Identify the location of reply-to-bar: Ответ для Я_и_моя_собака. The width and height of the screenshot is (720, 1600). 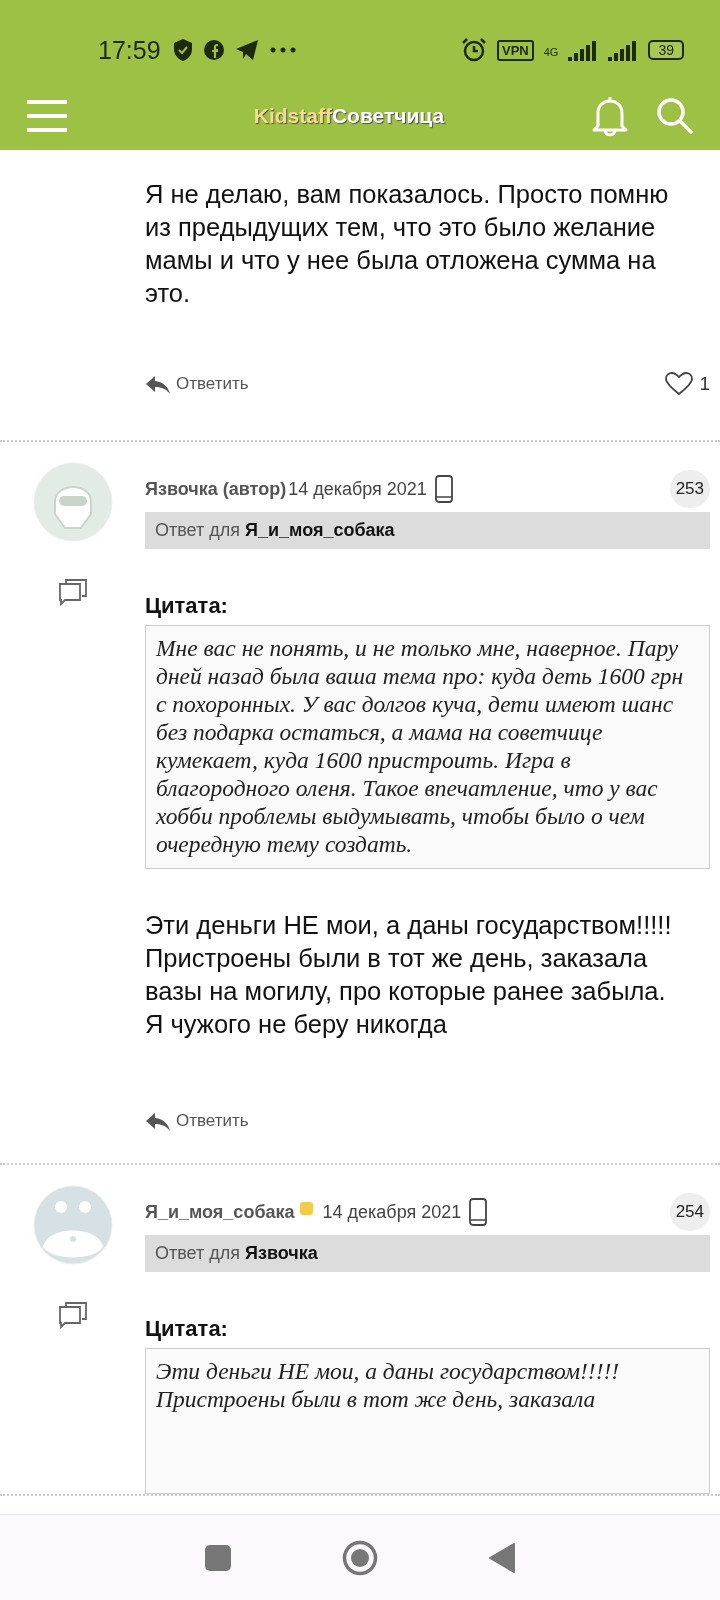
(427, 530).